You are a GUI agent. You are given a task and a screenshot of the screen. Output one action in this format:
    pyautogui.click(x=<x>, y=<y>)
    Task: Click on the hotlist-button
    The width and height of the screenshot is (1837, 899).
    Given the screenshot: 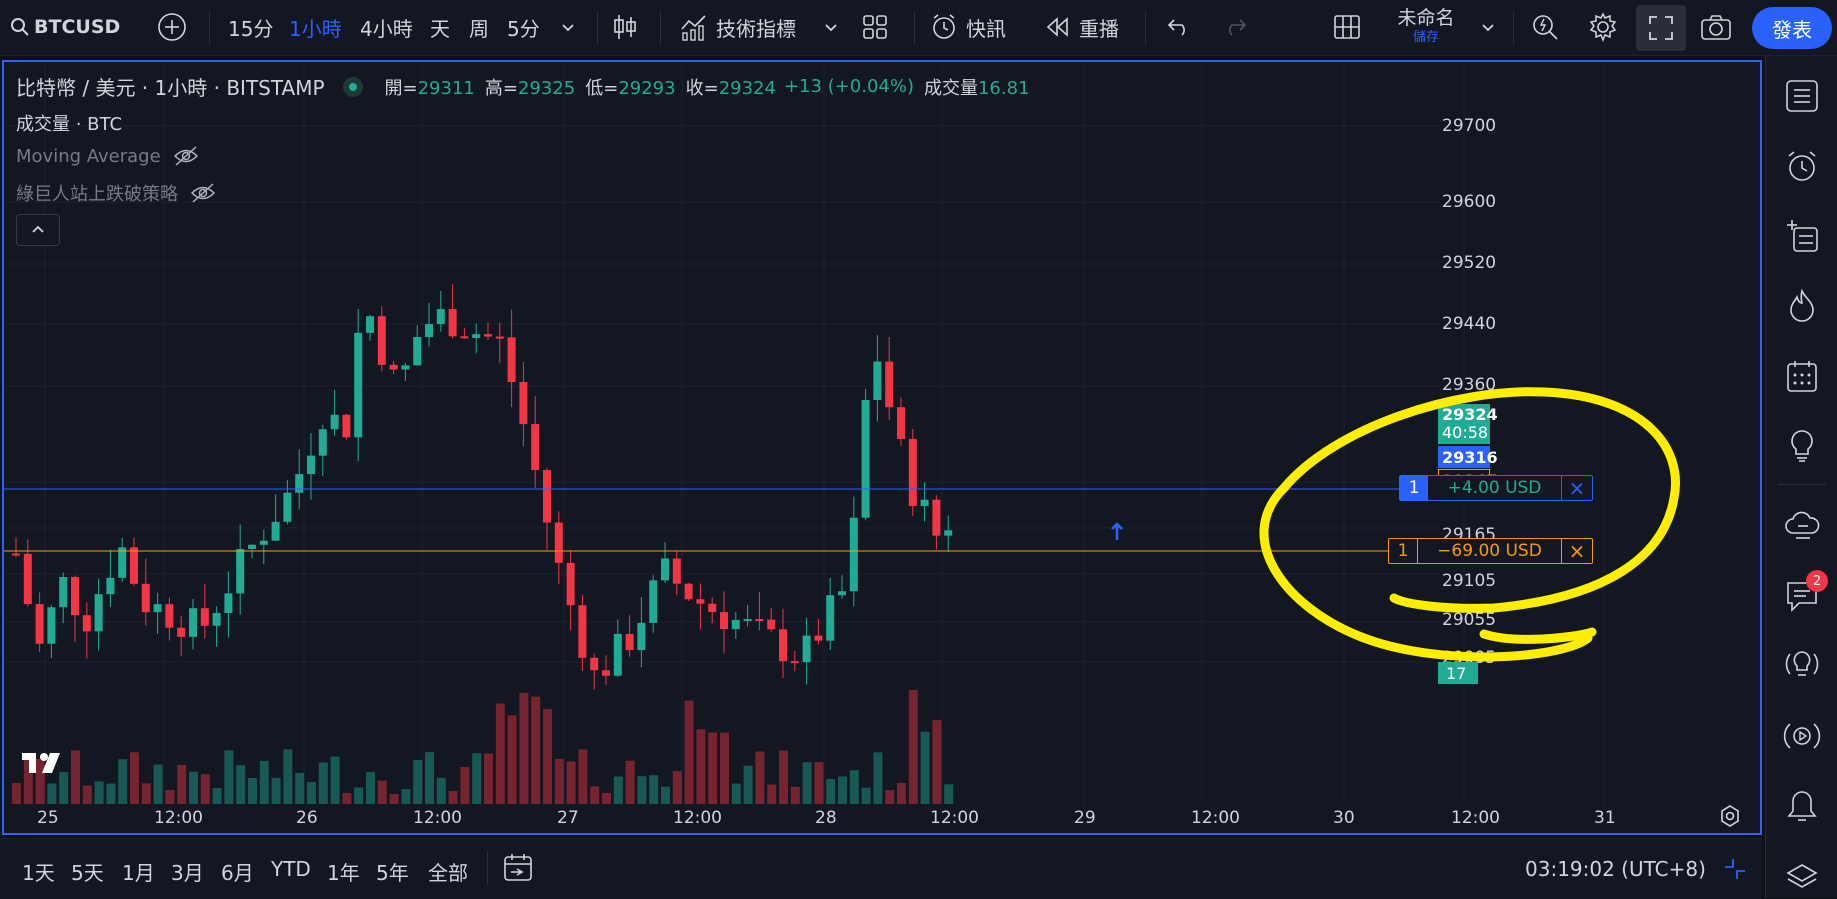 What is the action you would take?
    pyautogui.click(x=1802, y=306)
    